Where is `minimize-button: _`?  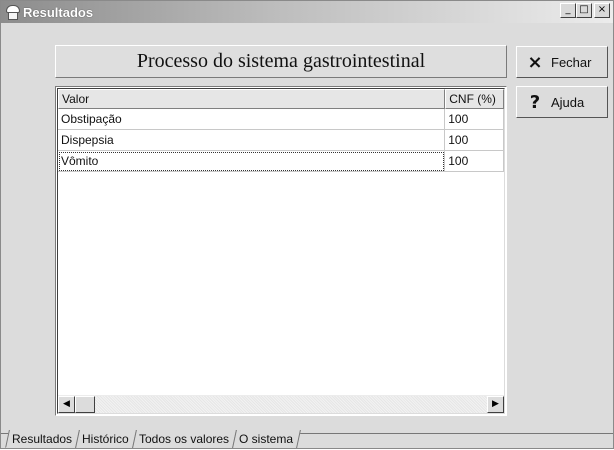
minimize-button: _ is located at coordinates (568, 10).